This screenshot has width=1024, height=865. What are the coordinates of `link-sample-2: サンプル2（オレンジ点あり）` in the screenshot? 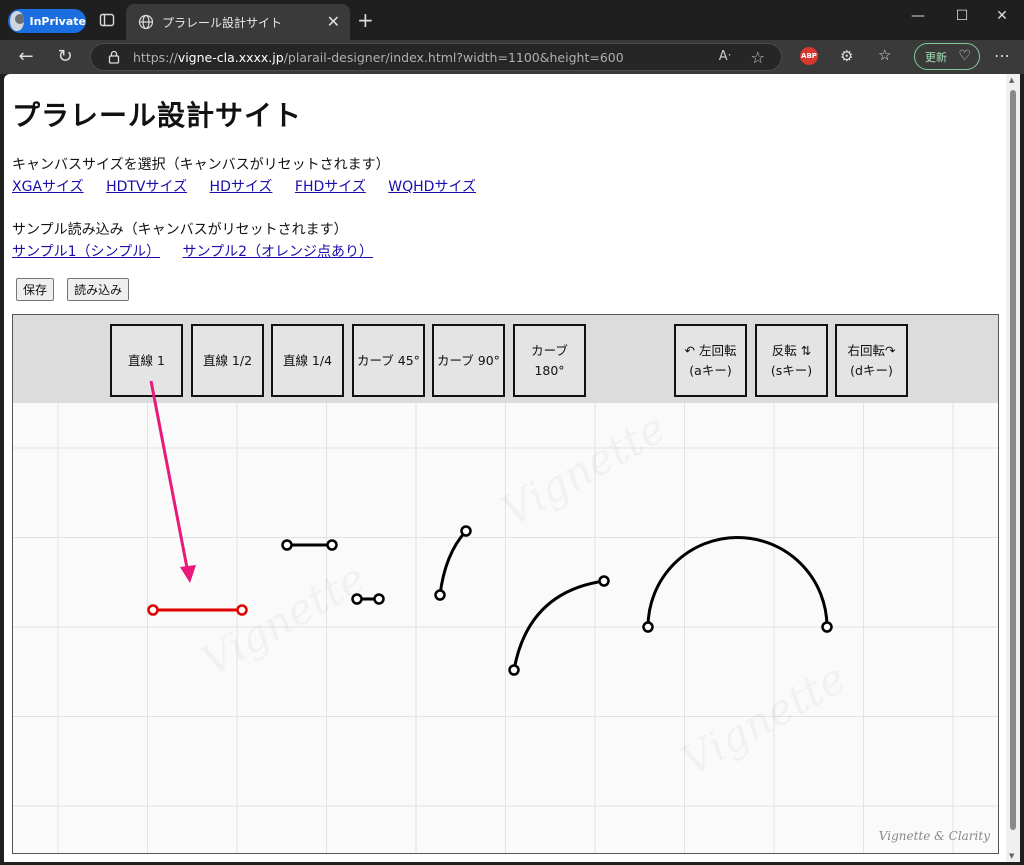 It's located at (278, 252).